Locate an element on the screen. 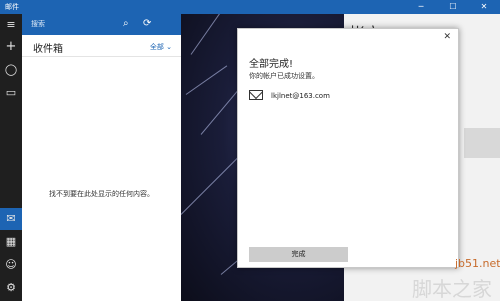 This screenshot has width=500, height=301. compose-icon: + is located at coordinates (11, 47).